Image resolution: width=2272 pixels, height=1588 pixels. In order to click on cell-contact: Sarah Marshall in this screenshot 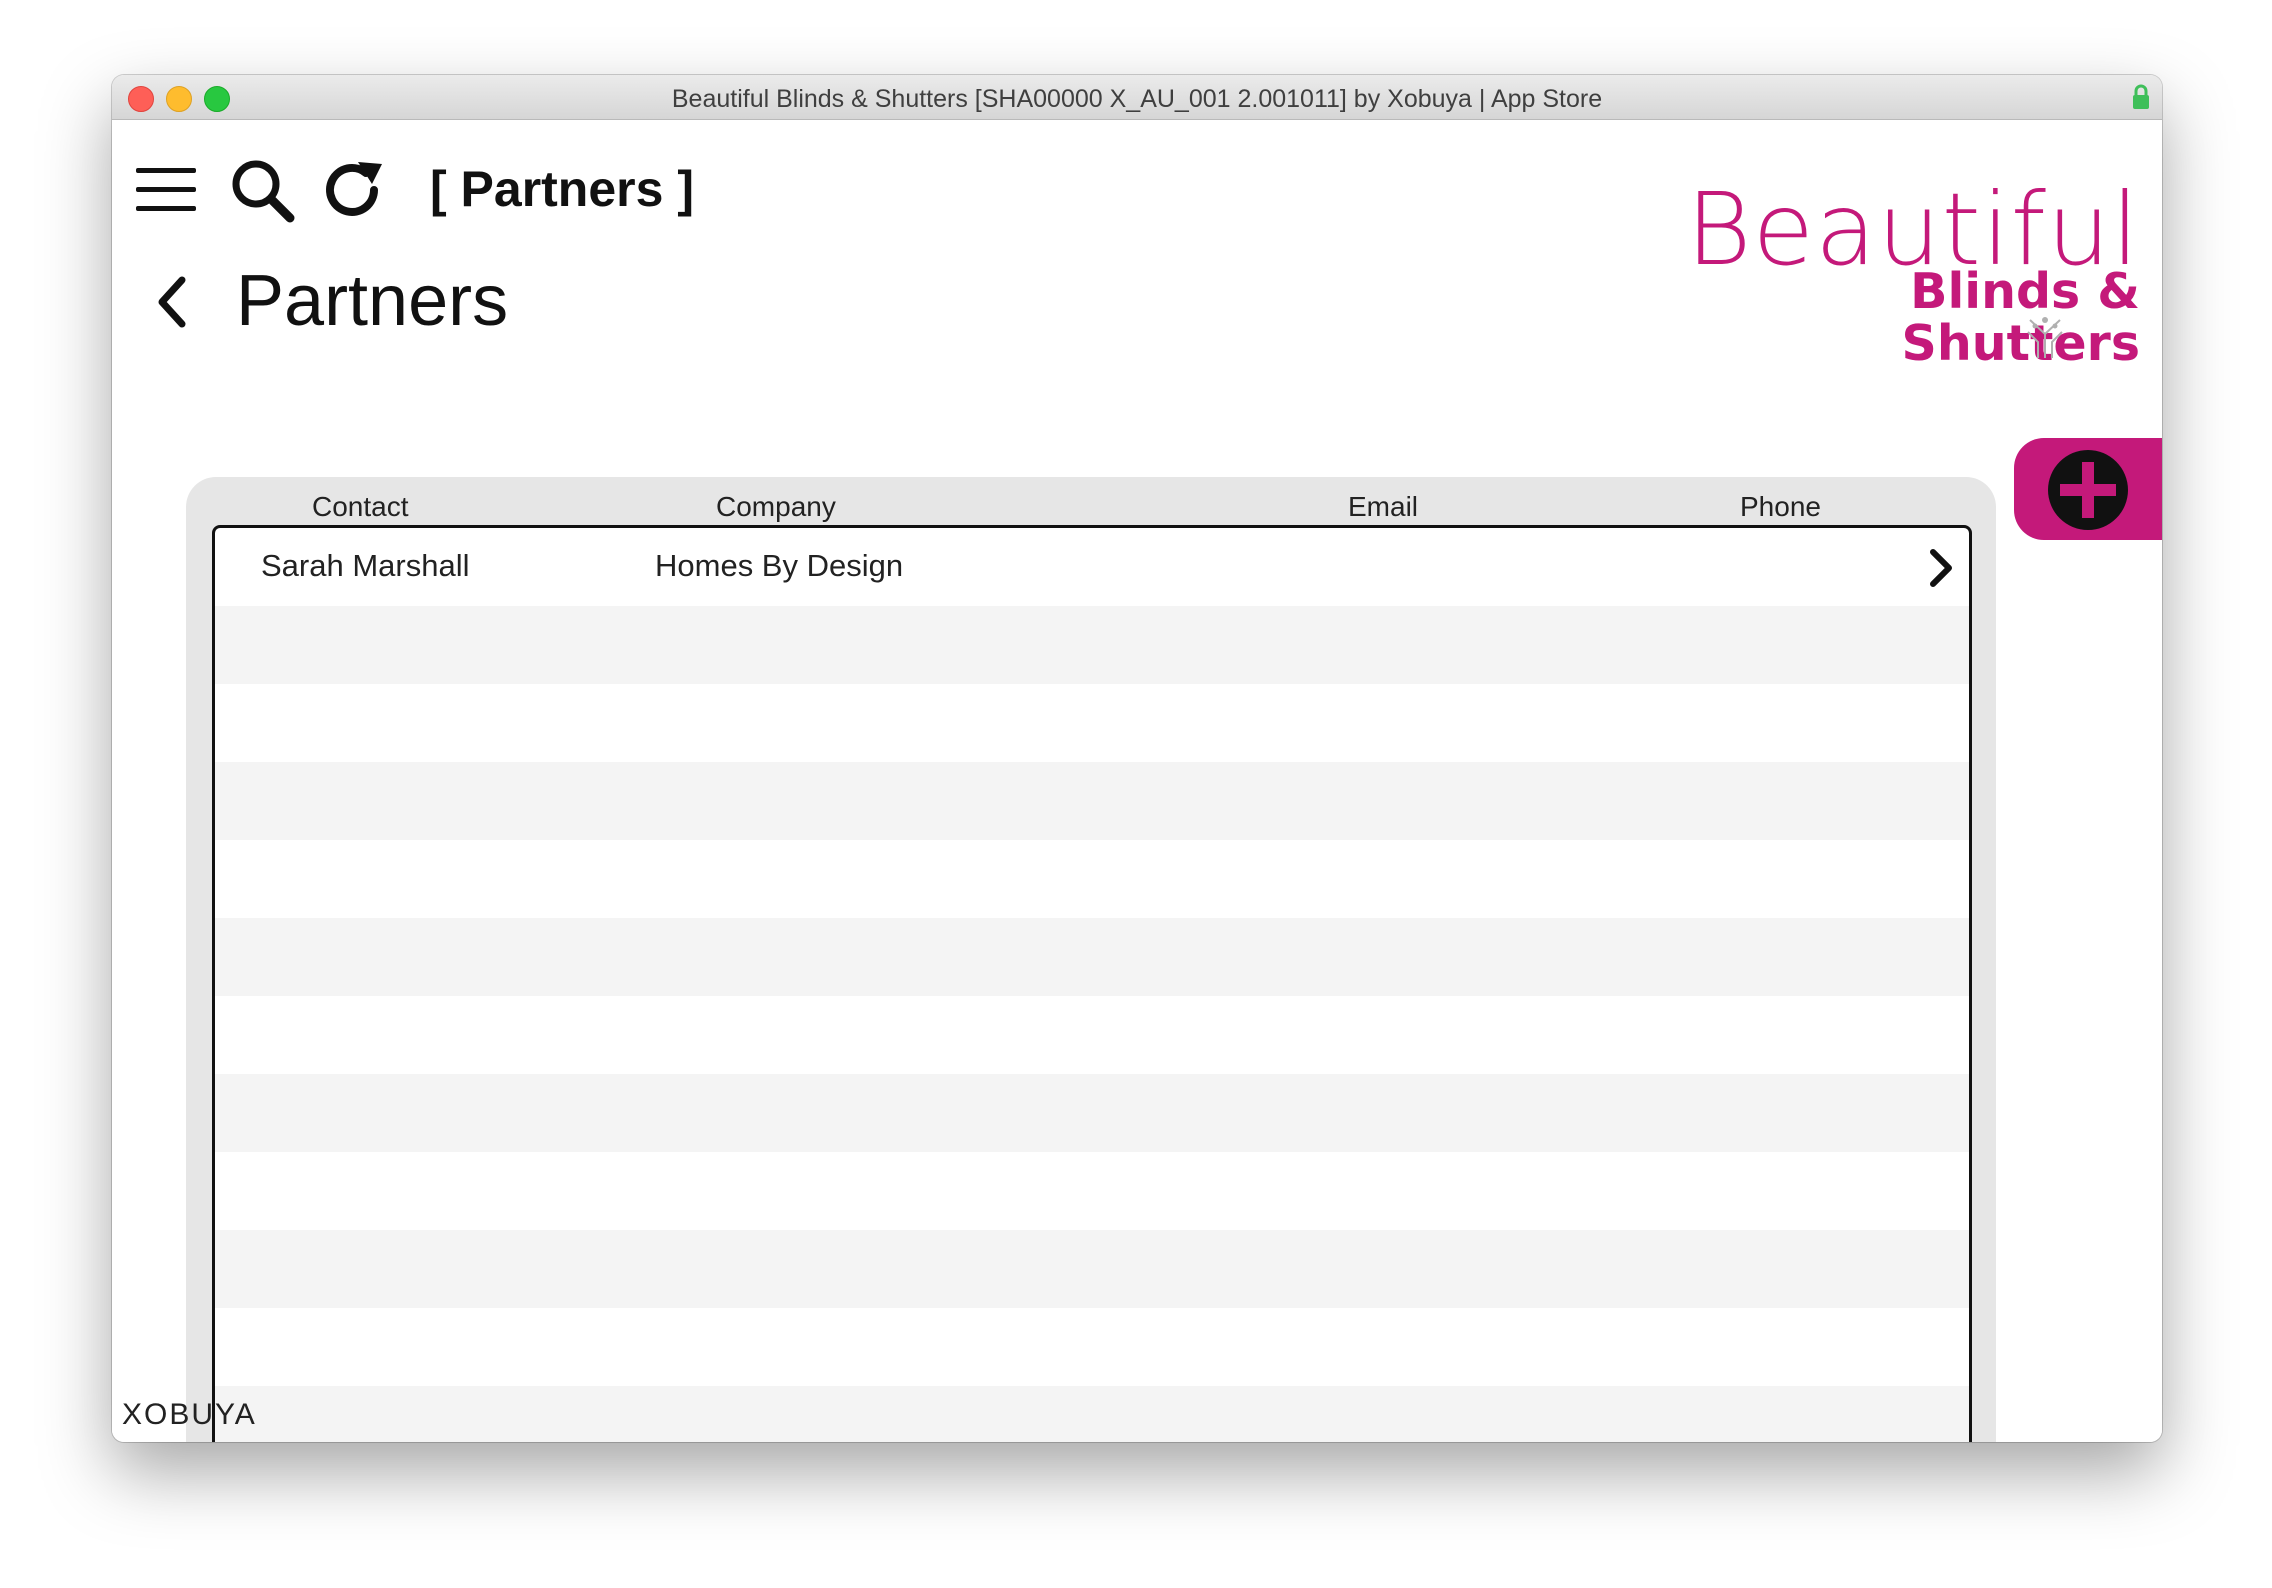, I will do `click(365, 565)`.